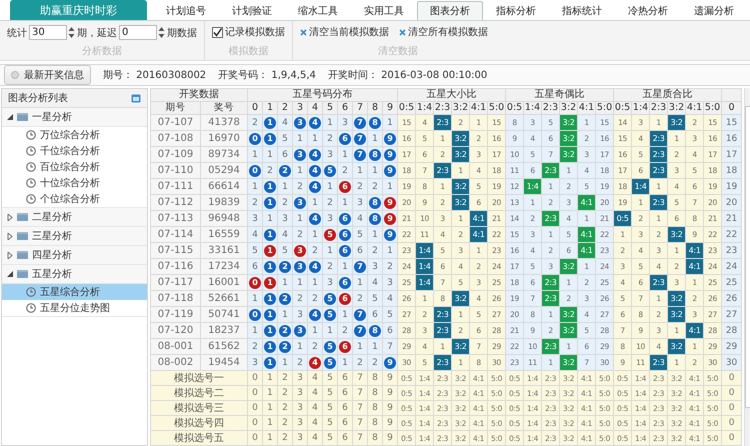 The height and width of the screenshot is (446, 750). What do you see at coordinates (224, 154) in the screenshot?
I see `number-cell: 89734` at bounding box center [224, 154].